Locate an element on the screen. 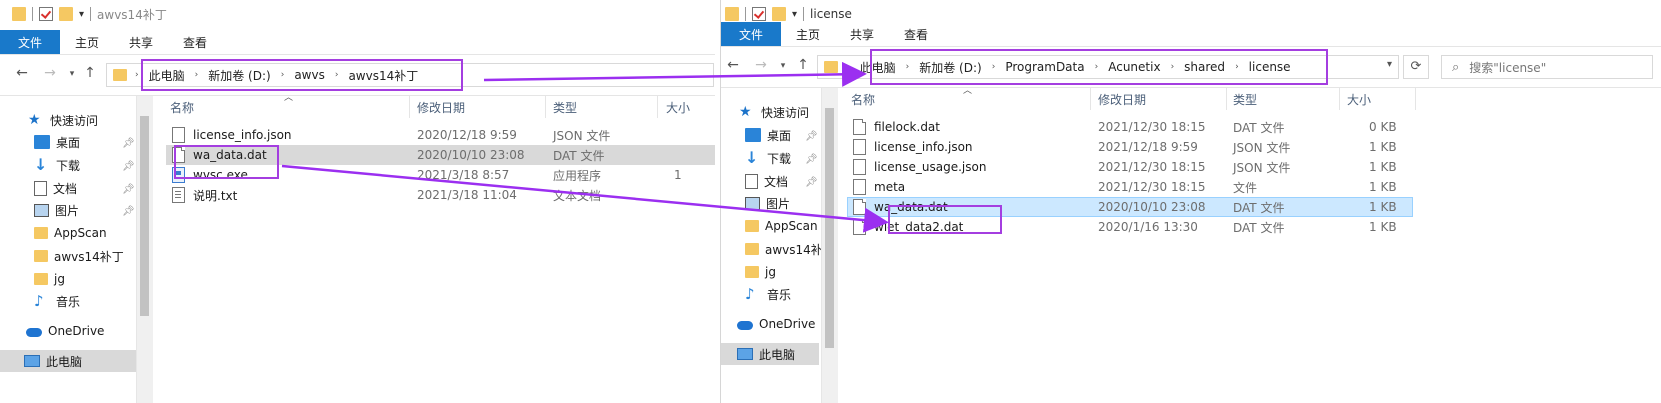 The image size is (1661, 403). arrow-path-to-path is located at coordinates (675, 74).